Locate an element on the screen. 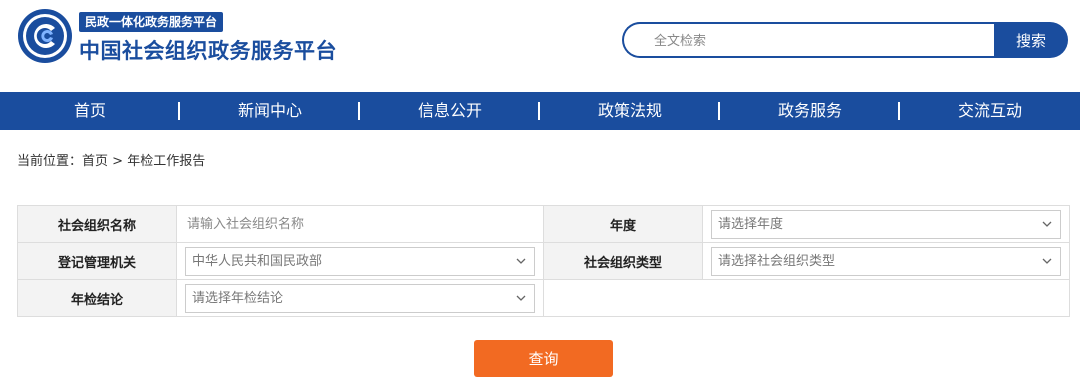 The image size is (1080, 391). nav-item-interaction: 交流互动 is located at coordinates (990, 111).